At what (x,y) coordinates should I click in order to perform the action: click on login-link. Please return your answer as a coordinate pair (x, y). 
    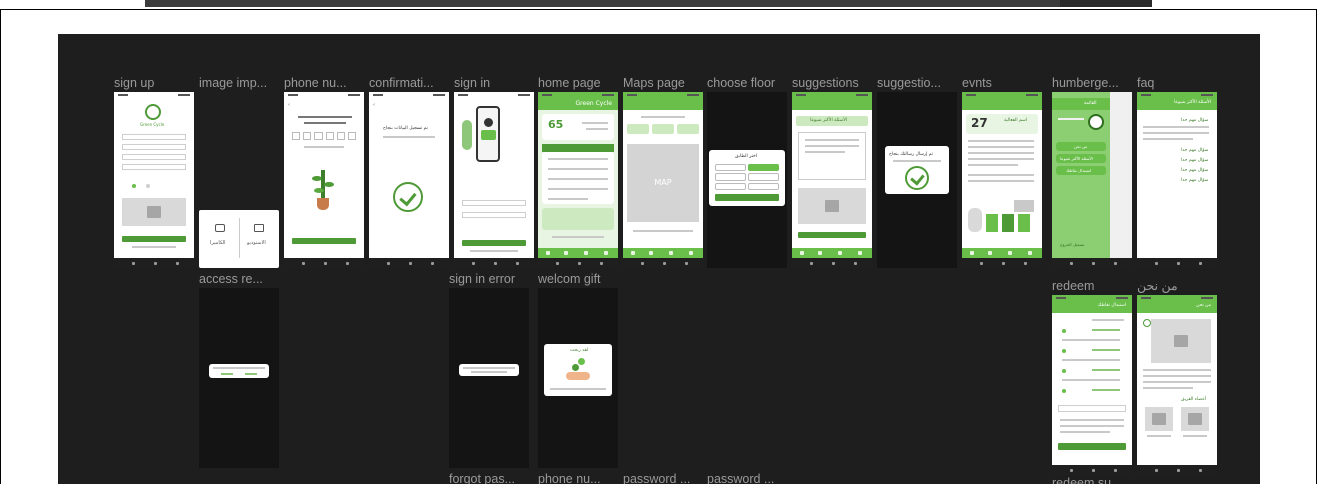
    Looking at the image, I should click on (154, 247).